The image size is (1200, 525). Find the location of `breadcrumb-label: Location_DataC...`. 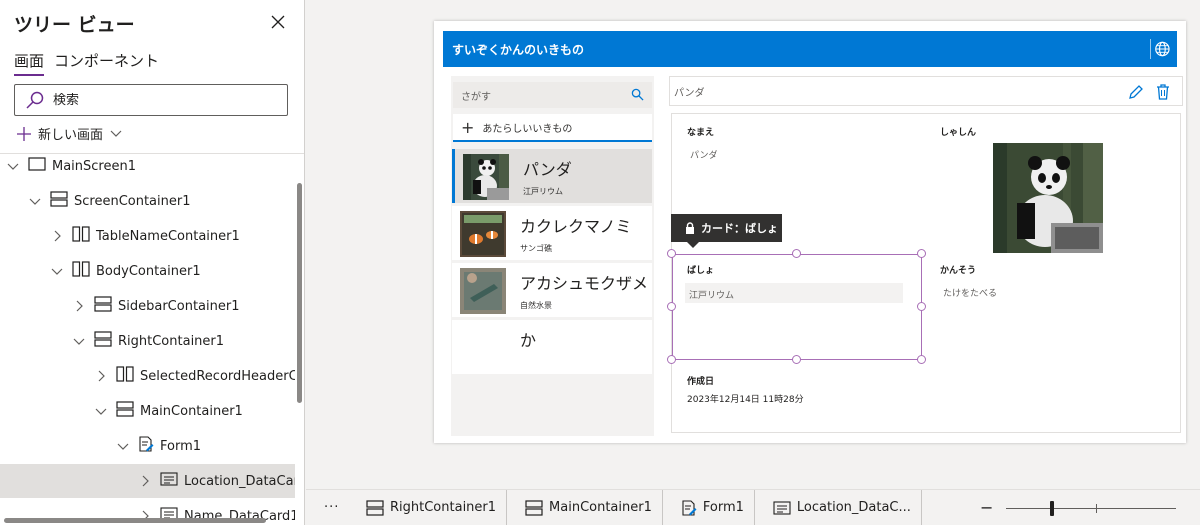

breadcrumb-label: Location_DataC... is located at coordinates (853, 507).